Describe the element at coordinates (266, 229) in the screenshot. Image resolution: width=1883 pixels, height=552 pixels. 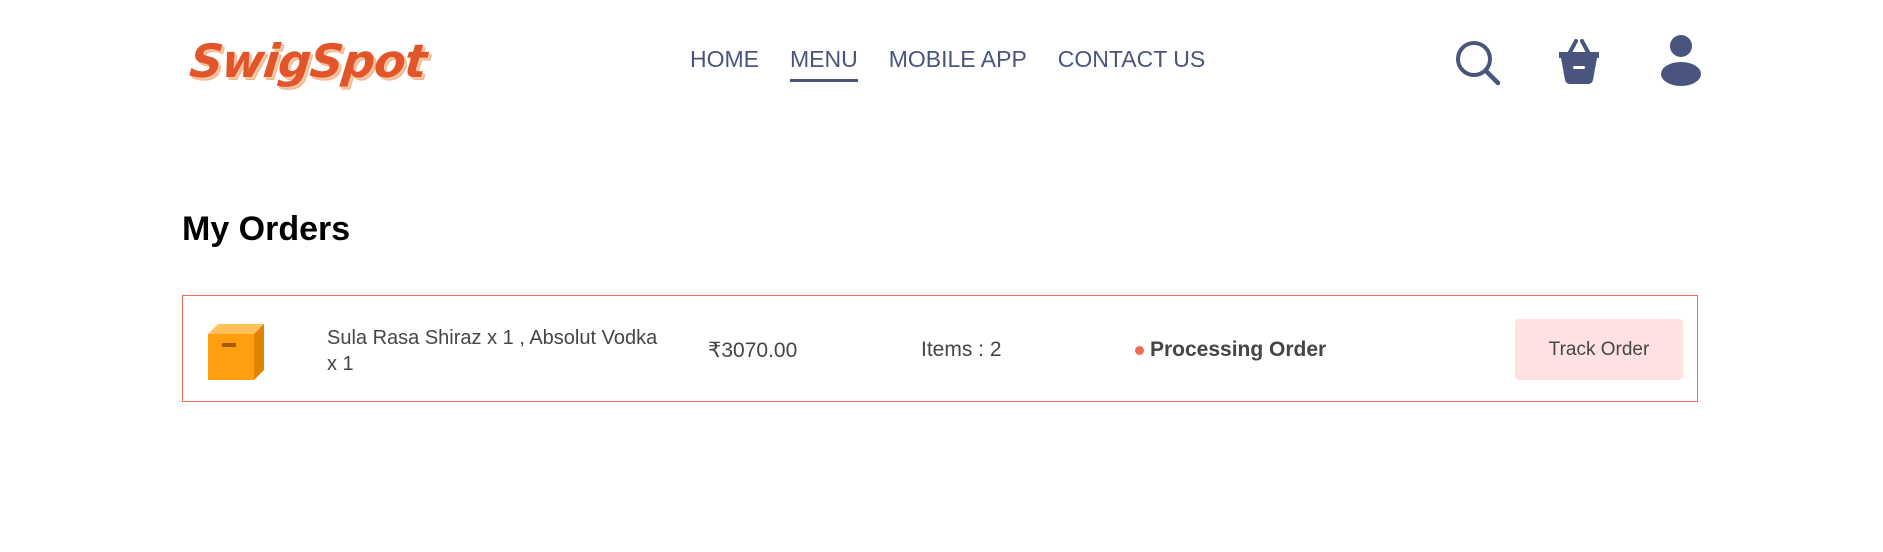
I see `page-title: My Orders` at that location.